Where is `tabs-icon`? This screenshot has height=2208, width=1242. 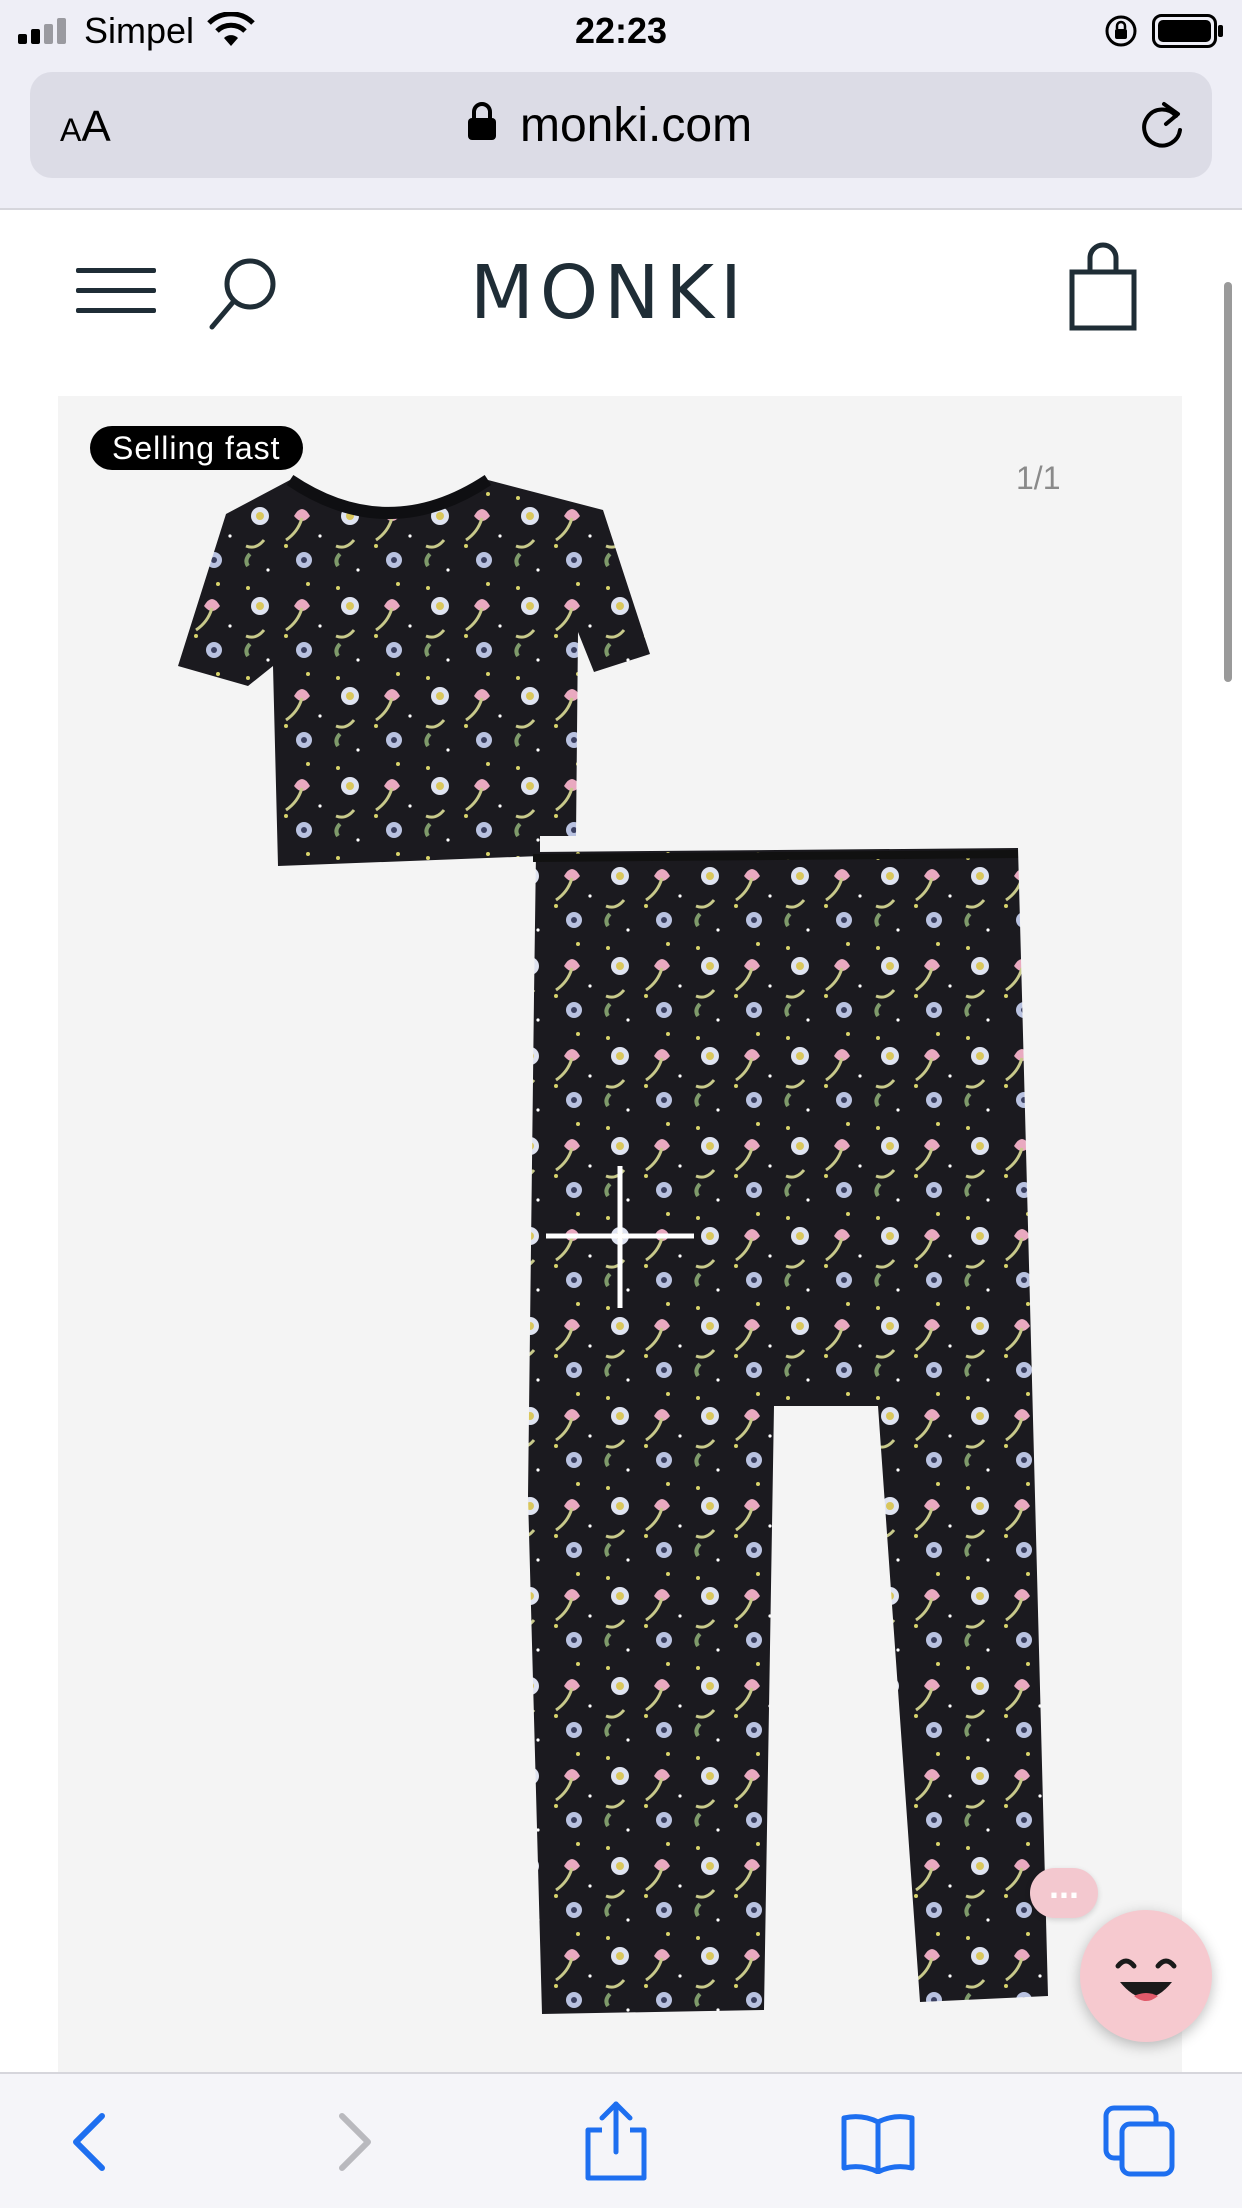
tabs-icon is located at coordinates (1139, 2141).